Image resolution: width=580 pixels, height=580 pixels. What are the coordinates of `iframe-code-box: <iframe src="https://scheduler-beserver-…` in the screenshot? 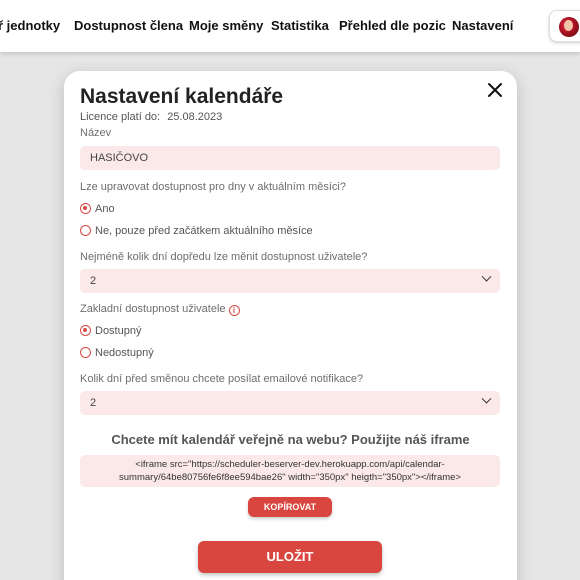 It's located at (290, 471).